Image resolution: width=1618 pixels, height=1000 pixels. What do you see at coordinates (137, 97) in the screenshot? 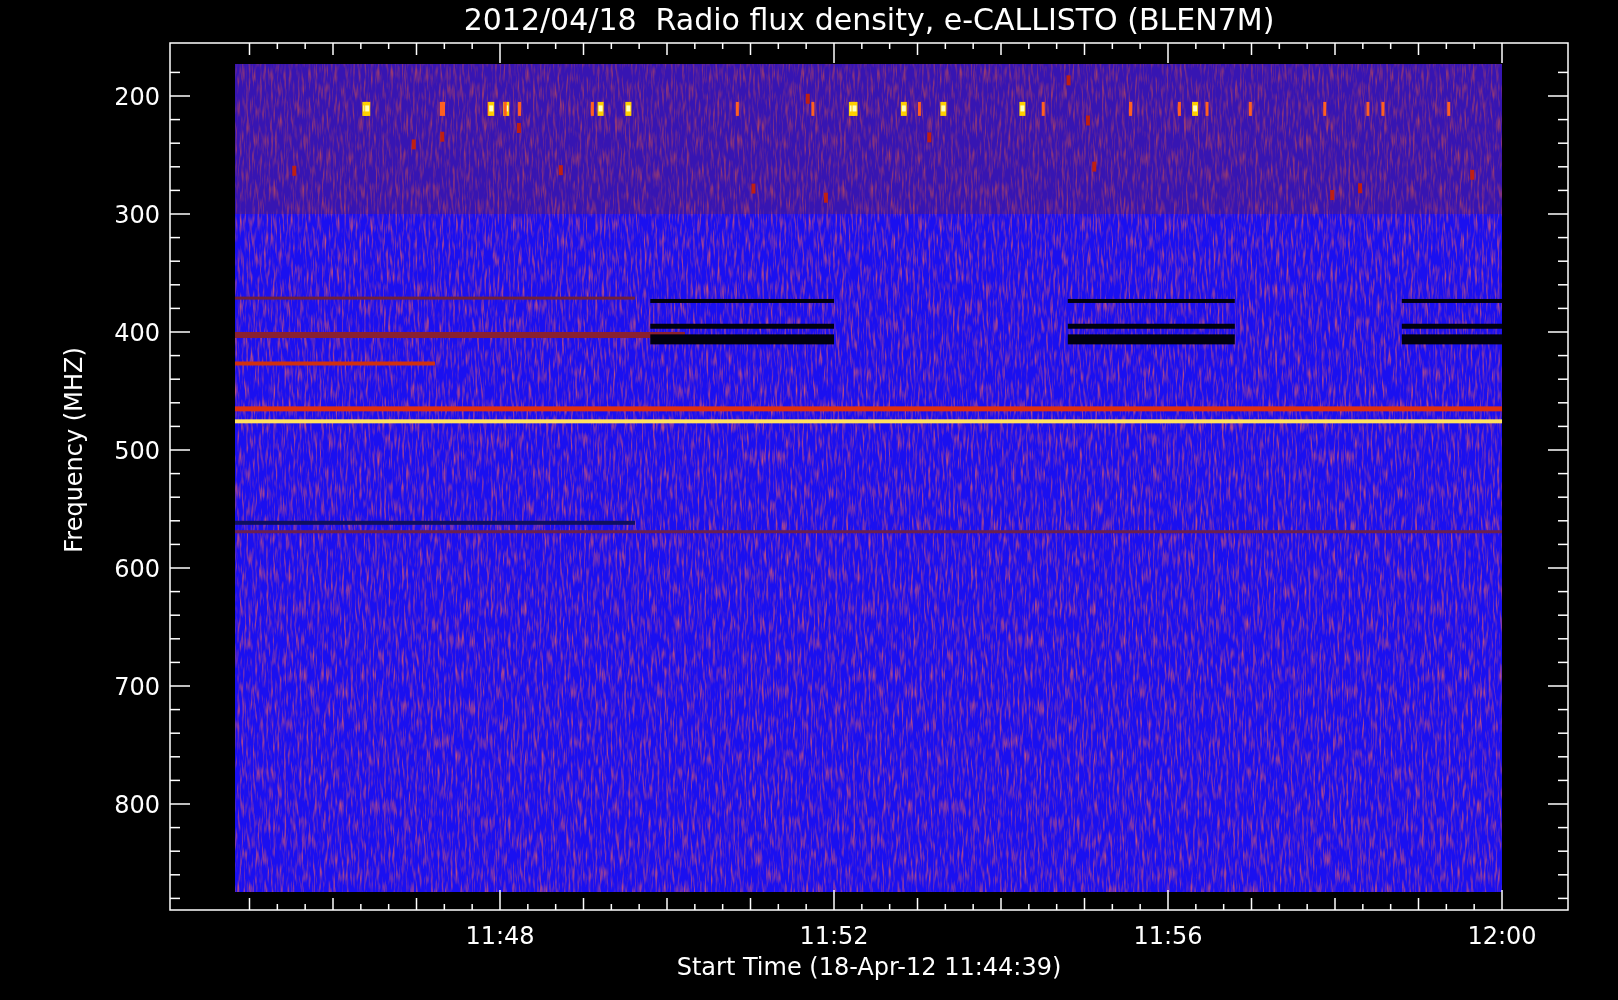
I see `tick-label: 200` at bounding box center [137, 97].